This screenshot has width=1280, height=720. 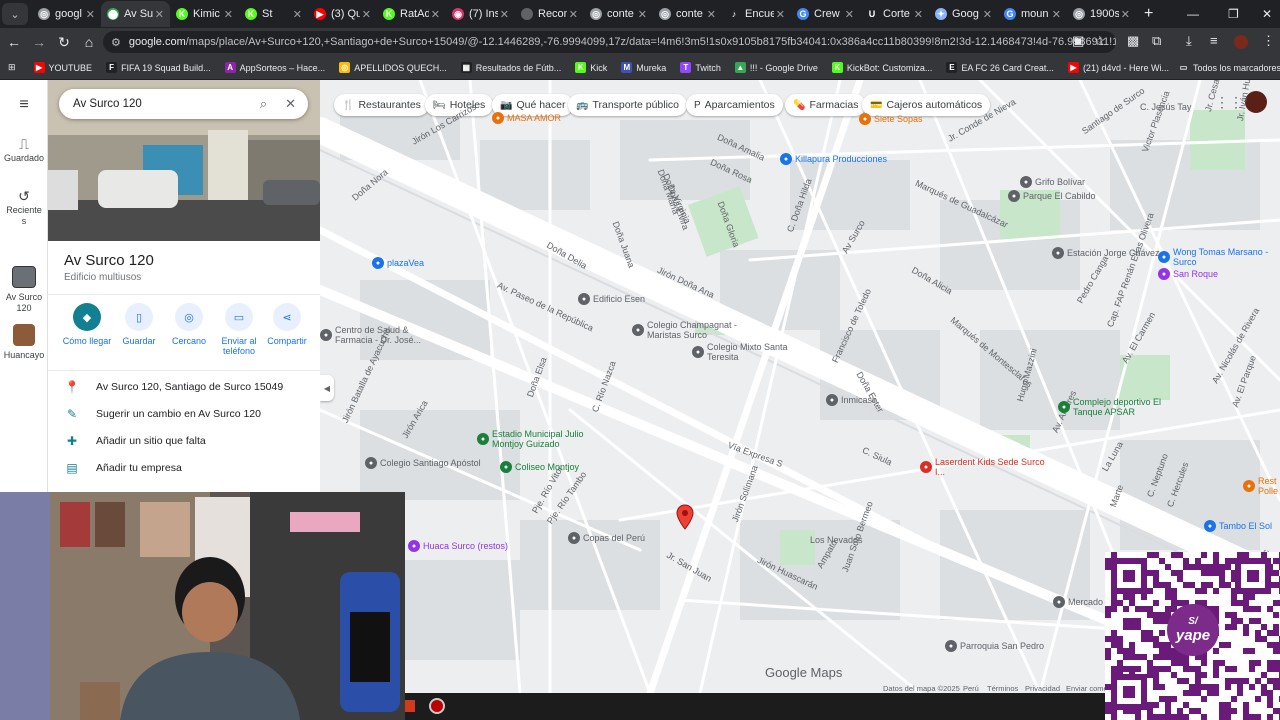 What do you see at coordinates (1120, 407) in the screenshot?
I see `poi-marker: ● Complejo deportivo El Tanque APSAR` at bounding box center [1120, 407].